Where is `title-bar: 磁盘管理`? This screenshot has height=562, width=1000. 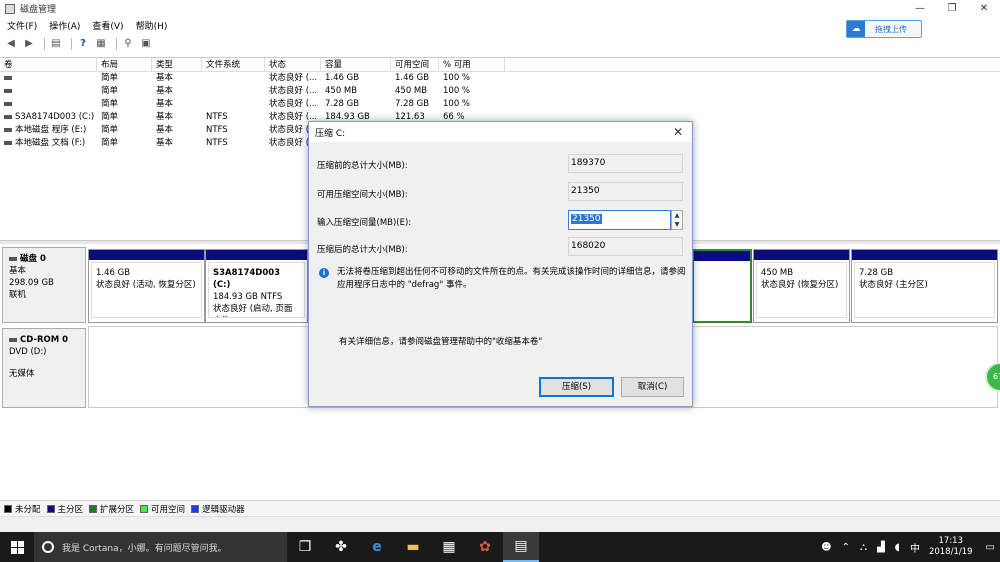 title-bar: 磁盘管理 is located at coordinates (500, 8).